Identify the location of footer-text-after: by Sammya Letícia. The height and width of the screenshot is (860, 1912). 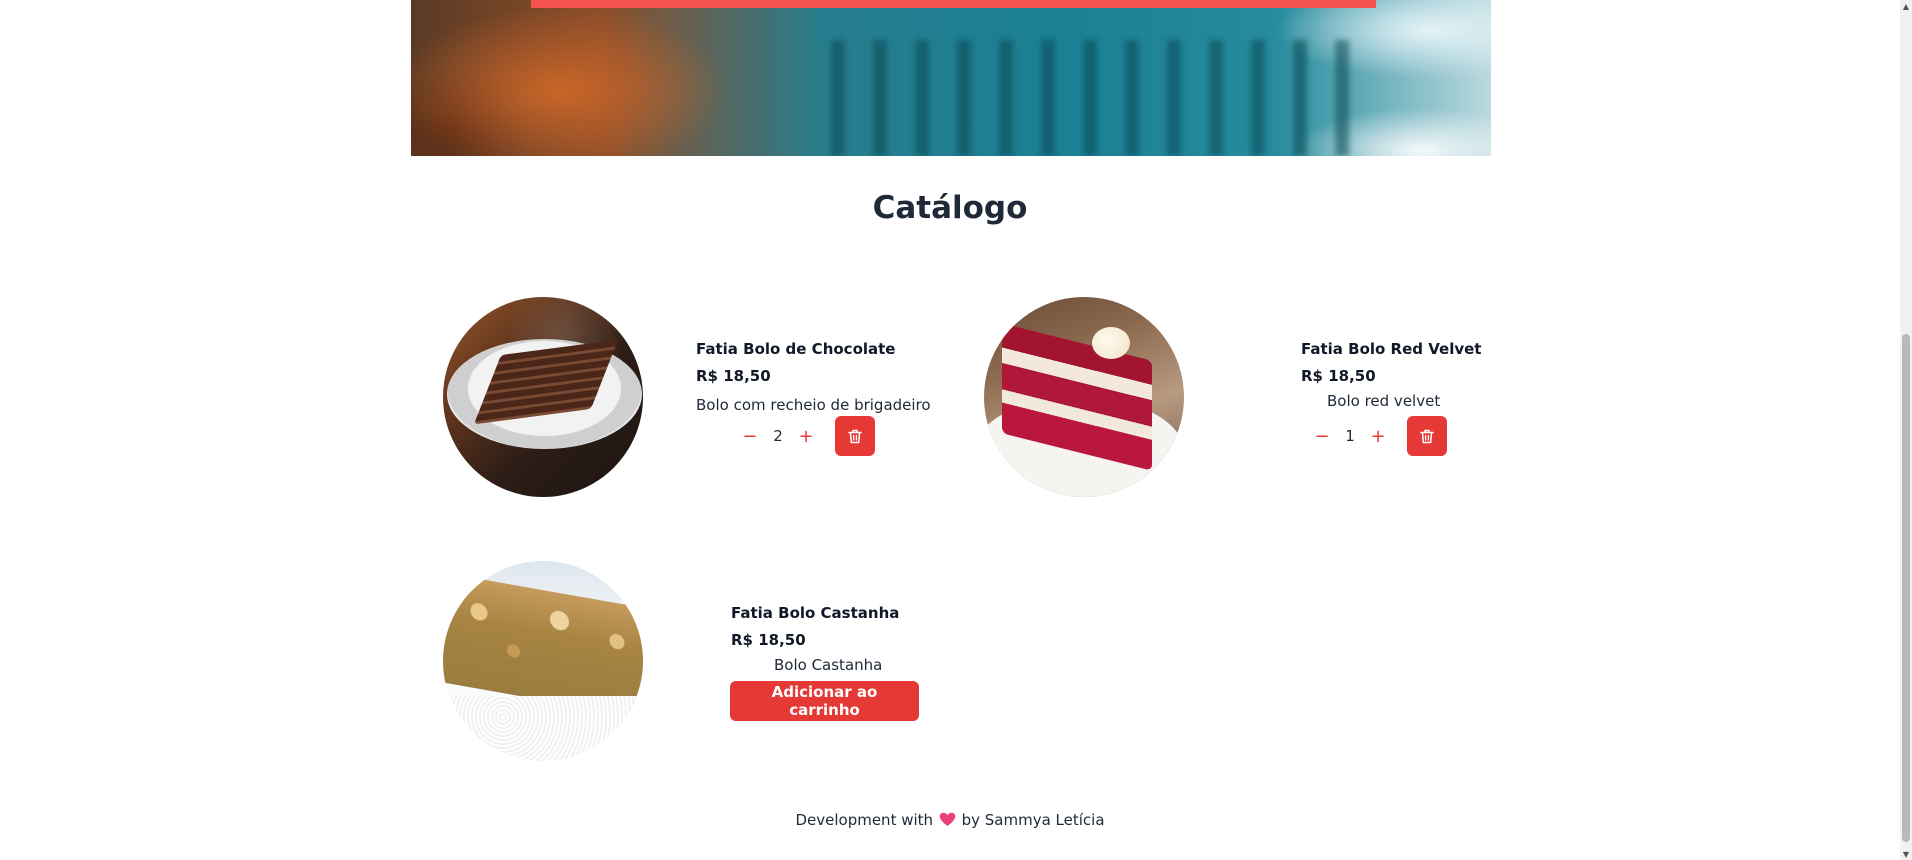
(1033, 820).